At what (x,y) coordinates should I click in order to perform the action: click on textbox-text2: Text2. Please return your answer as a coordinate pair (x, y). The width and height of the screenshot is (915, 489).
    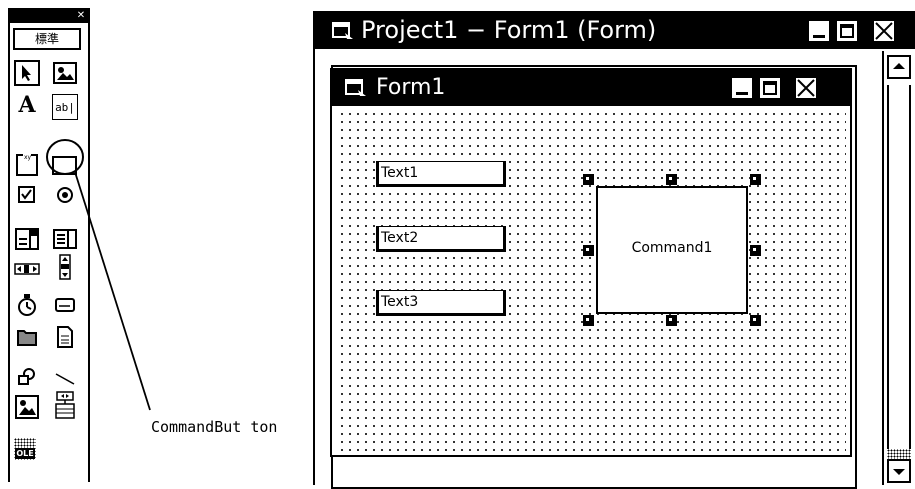
    Looking at the image, I should click on (441, 239).